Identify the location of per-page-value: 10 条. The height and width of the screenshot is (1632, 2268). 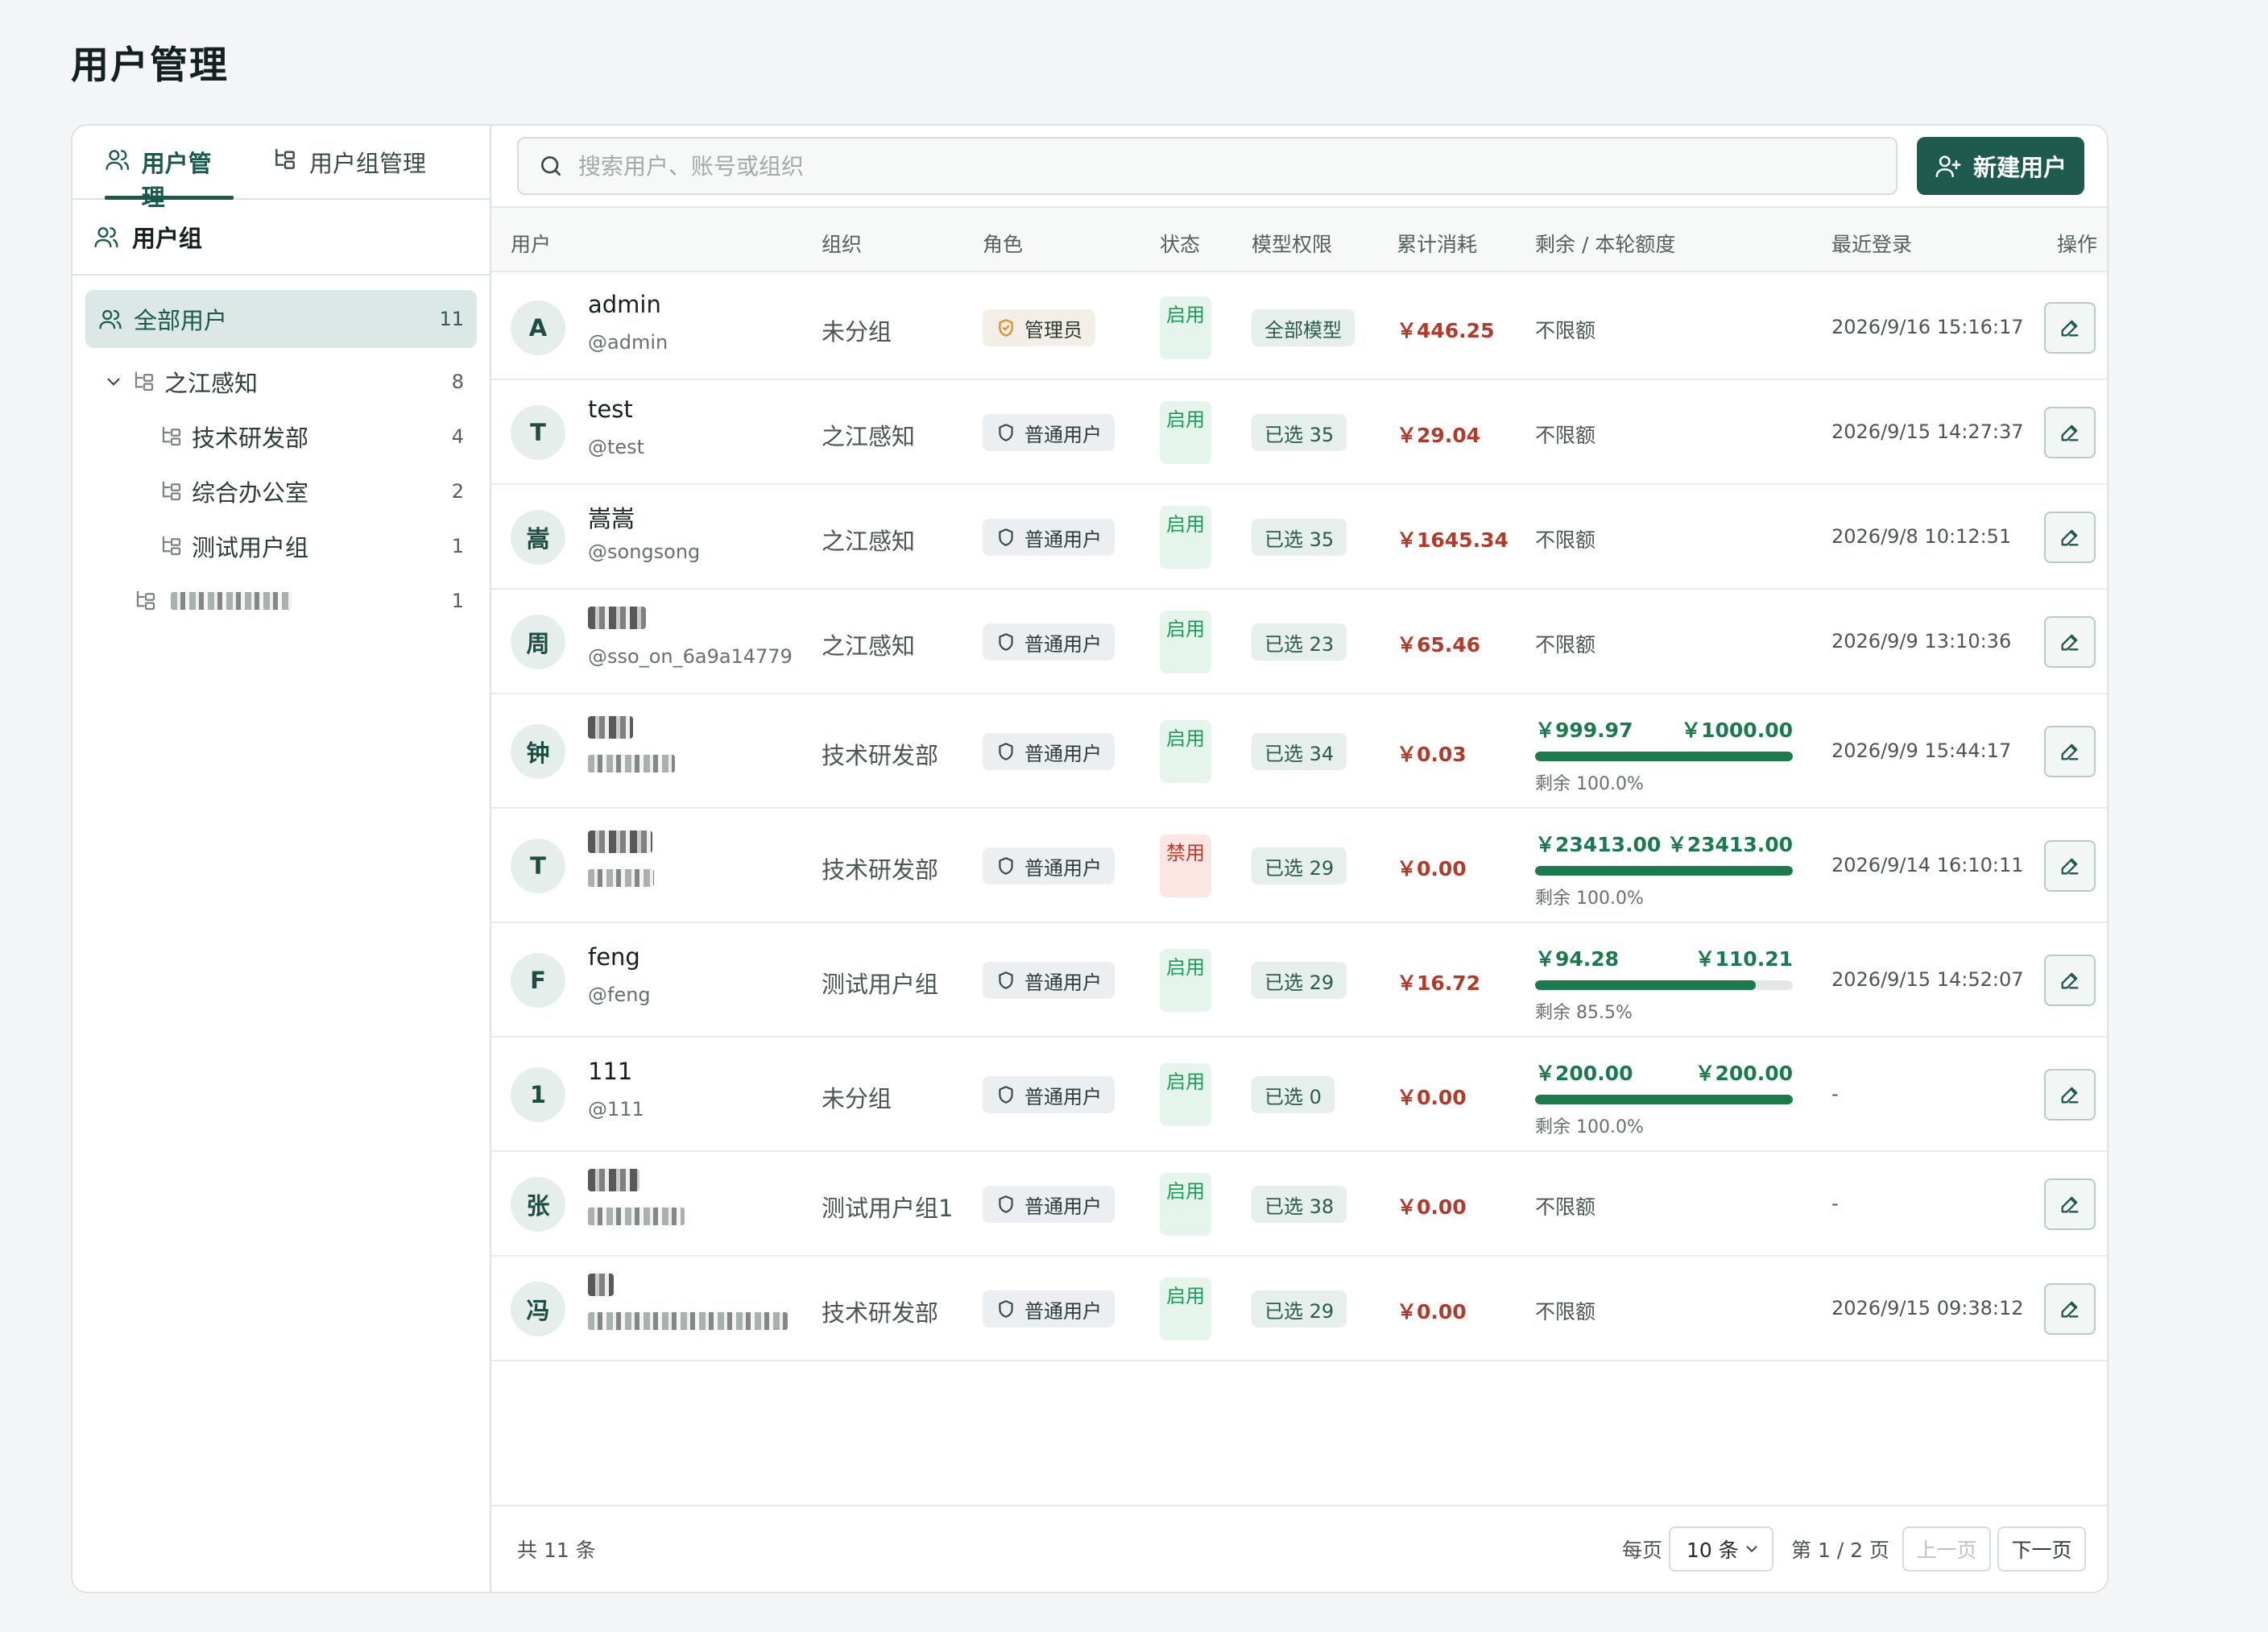
(1713, 1550).